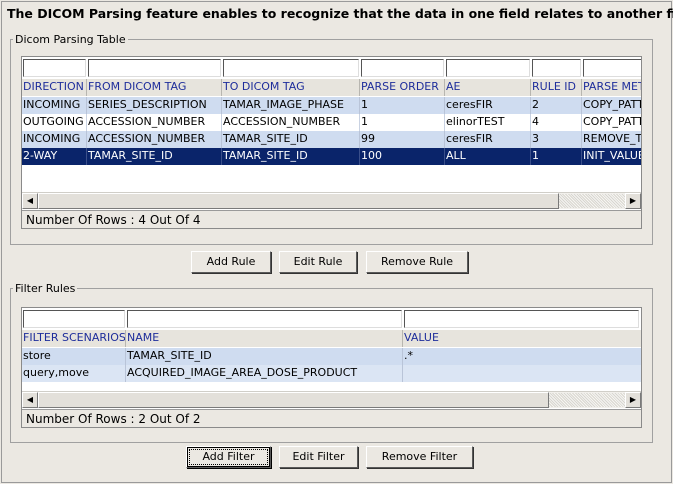 Image resolution: width=673 pixels, height=484 pixels. What do you see at coordinates (488, 68) in the screenshot?
I see `filter-ae-input` at bounding box center [488, 68].